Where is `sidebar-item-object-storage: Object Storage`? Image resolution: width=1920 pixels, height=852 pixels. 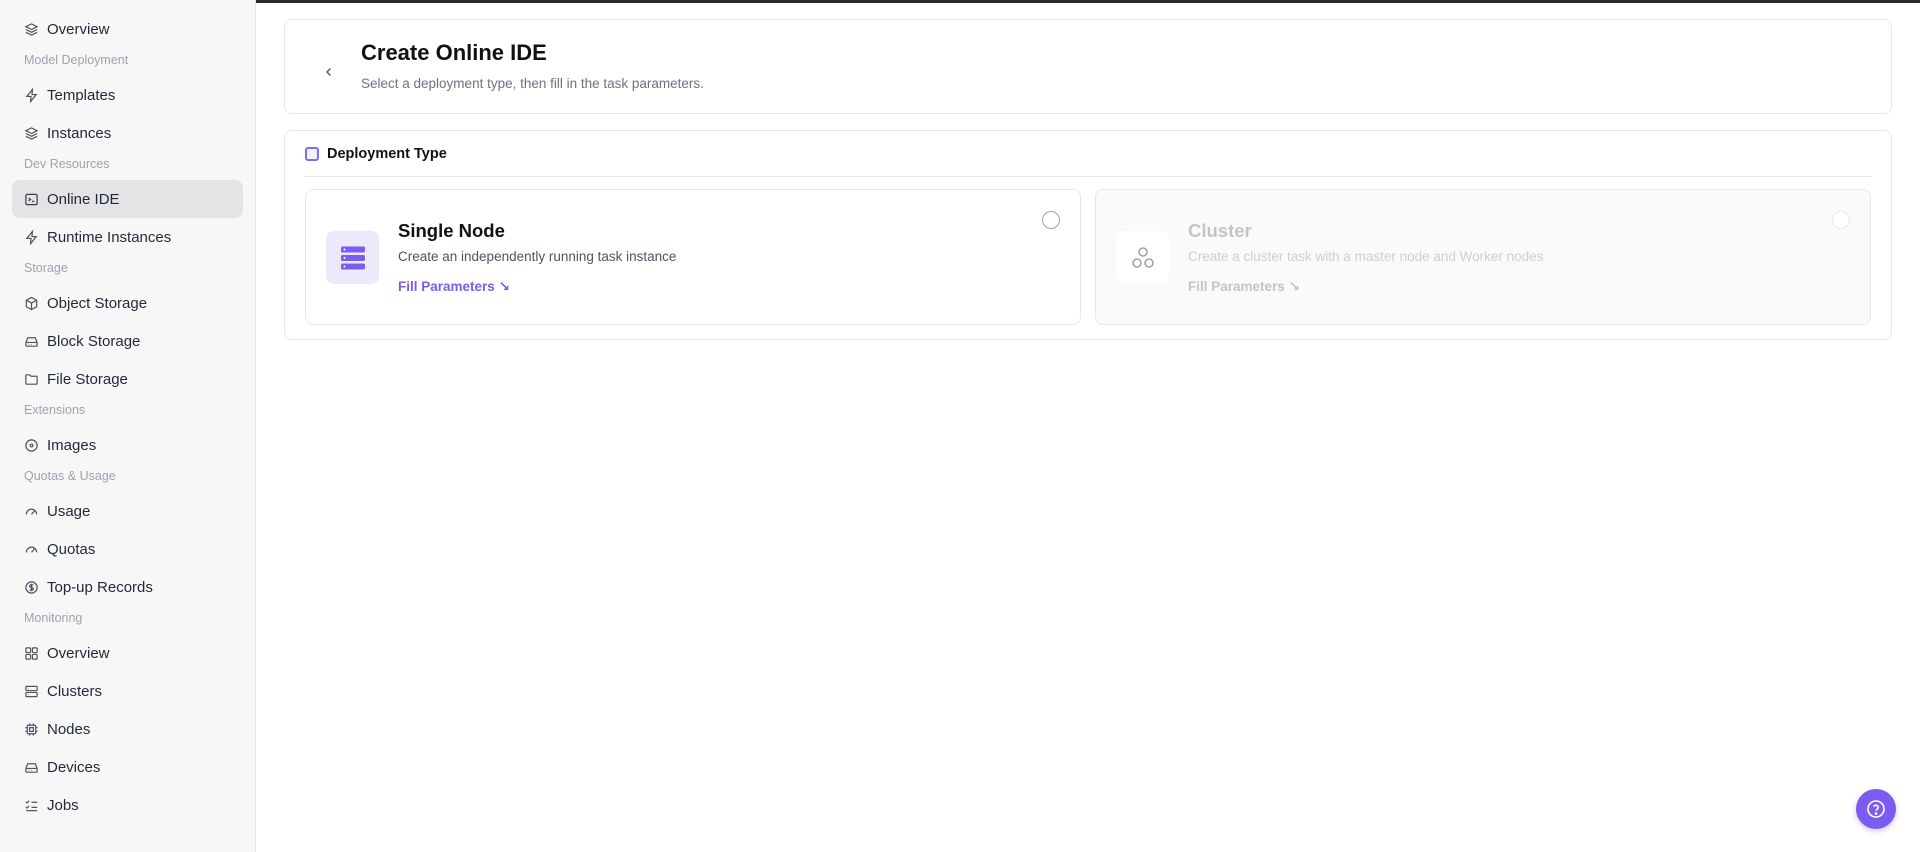 sidebar-item-object-storage: Object Storage is located at coordinates (127, 303).